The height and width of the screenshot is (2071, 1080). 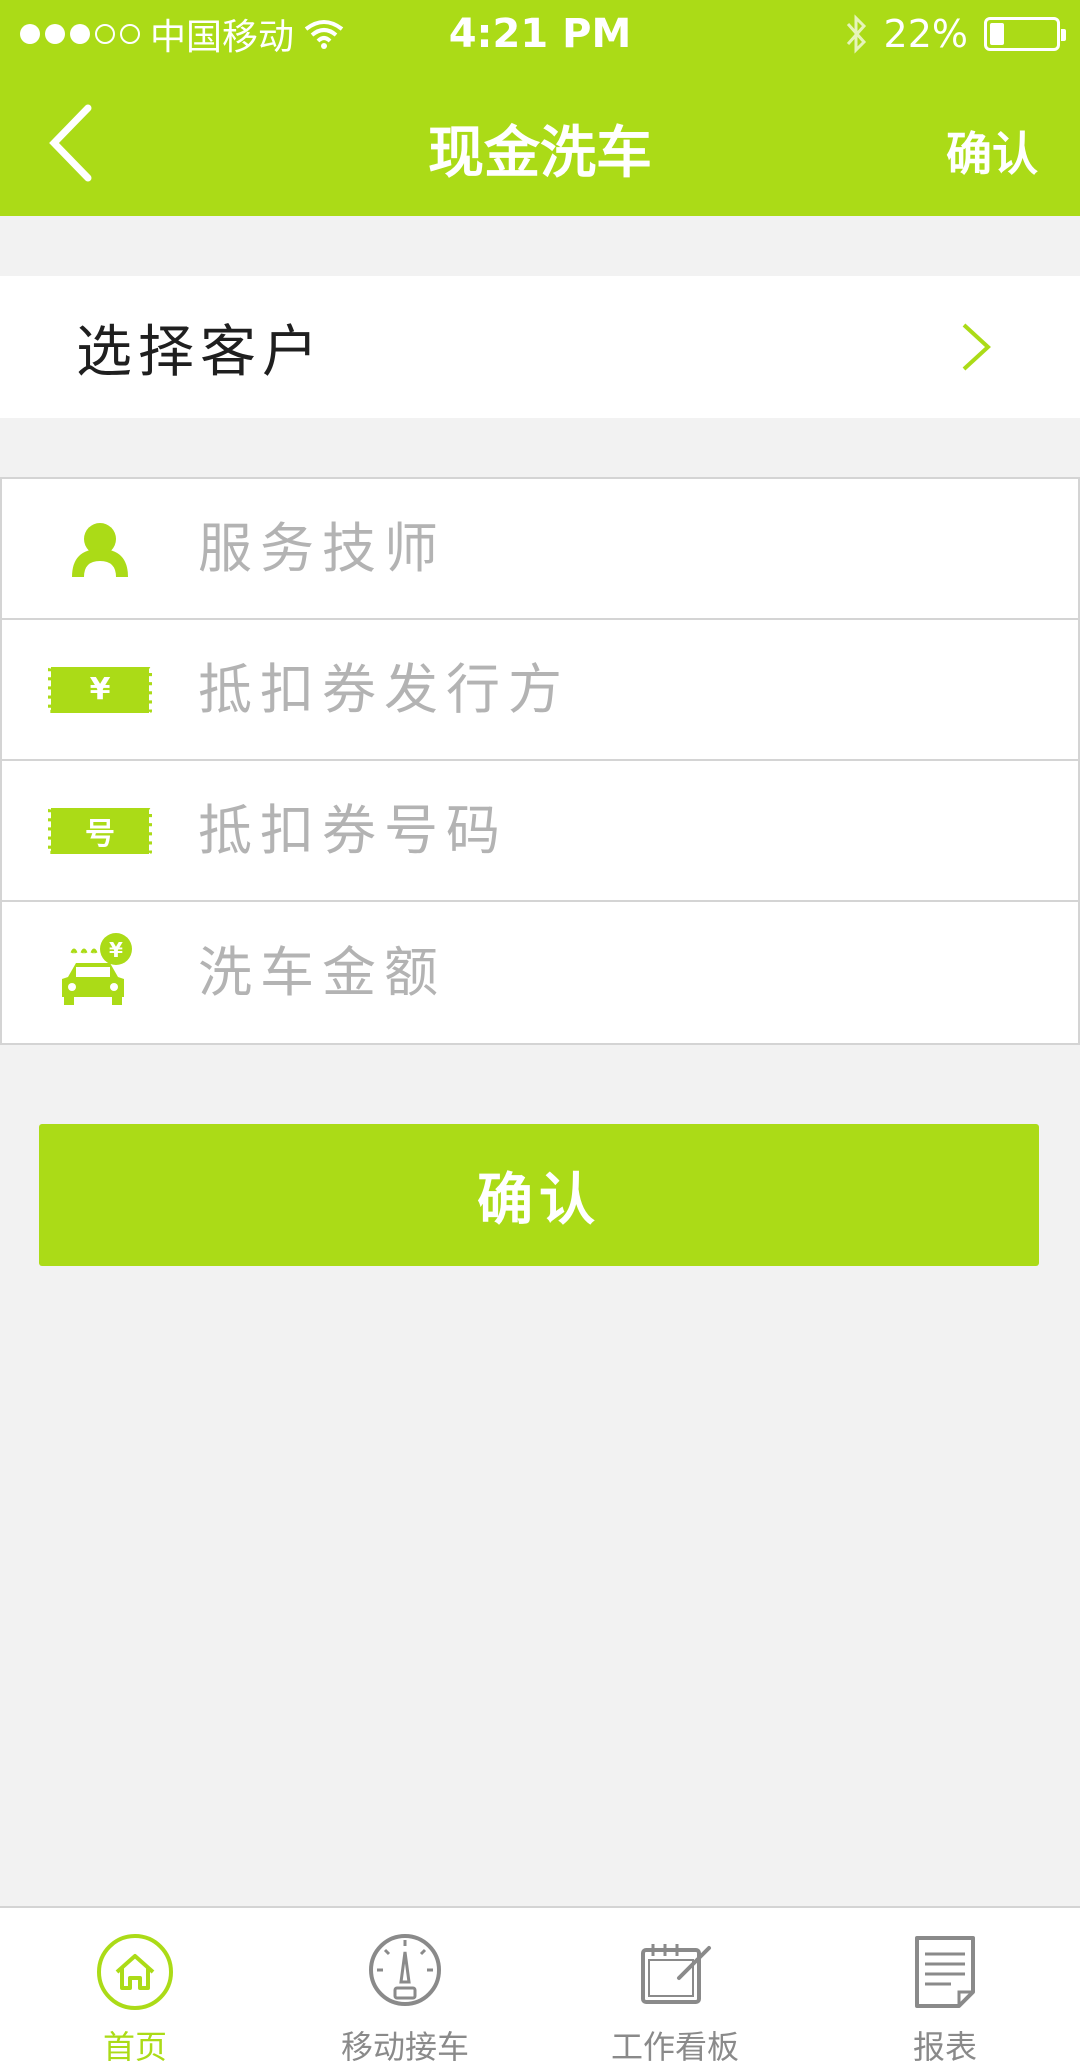 I want to click on voucher-number-field-row: 号, so click(x=540, y=831).